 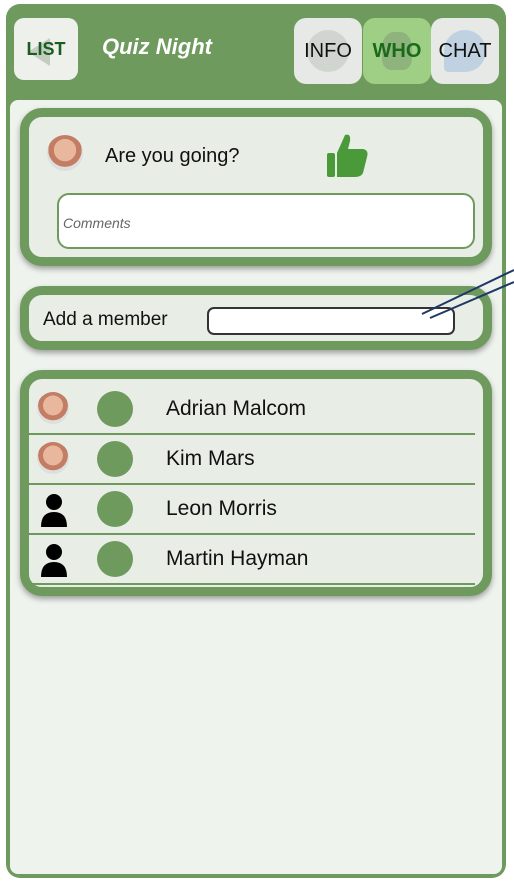 I want to click on tab-chat-label: CHAT, so click(x=465, y=50).